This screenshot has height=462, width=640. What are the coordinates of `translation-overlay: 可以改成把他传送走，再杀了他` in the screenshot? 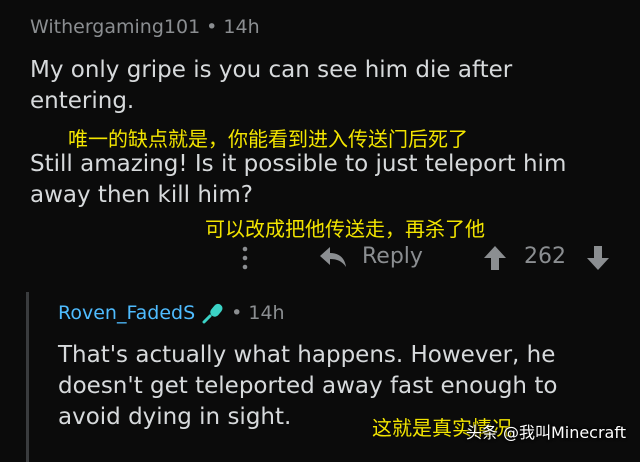 It's located at (345, 229).